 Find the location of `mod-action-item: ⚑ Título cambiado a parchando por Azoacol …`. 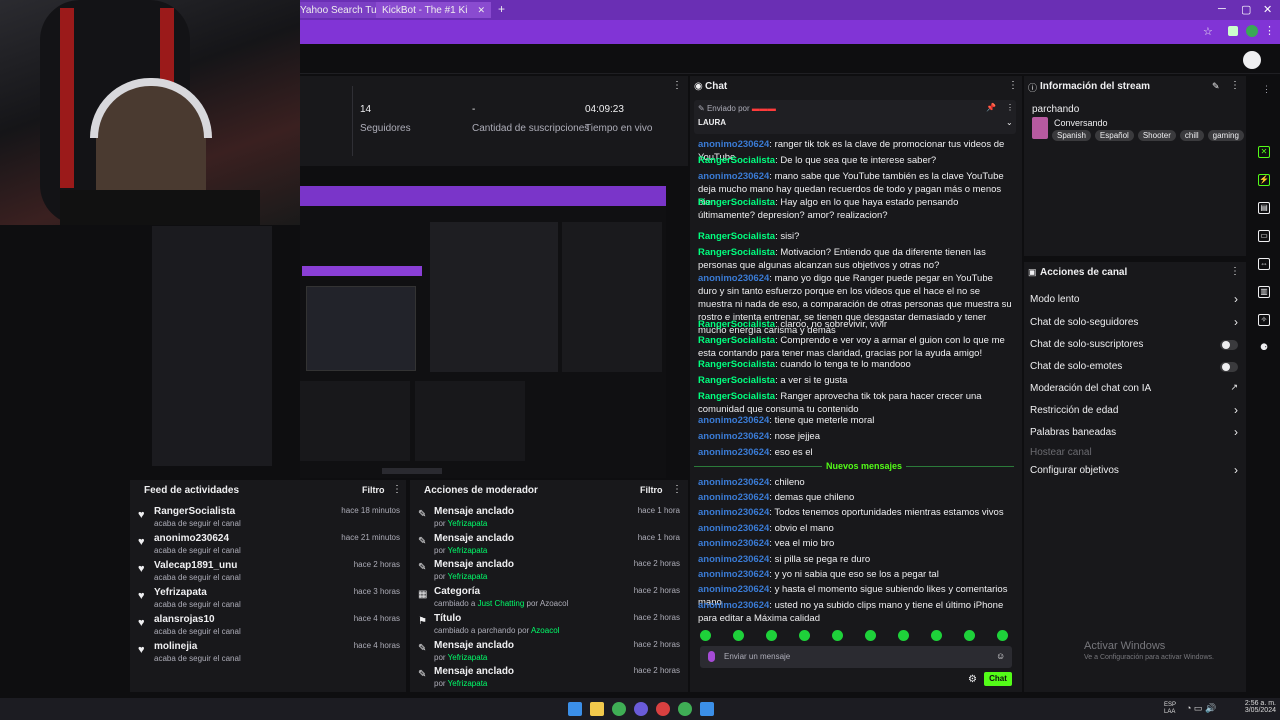

mod-action-item: ⚑ Título cambiado a parchando por Azoacol … is located at coordinates (549, 625).